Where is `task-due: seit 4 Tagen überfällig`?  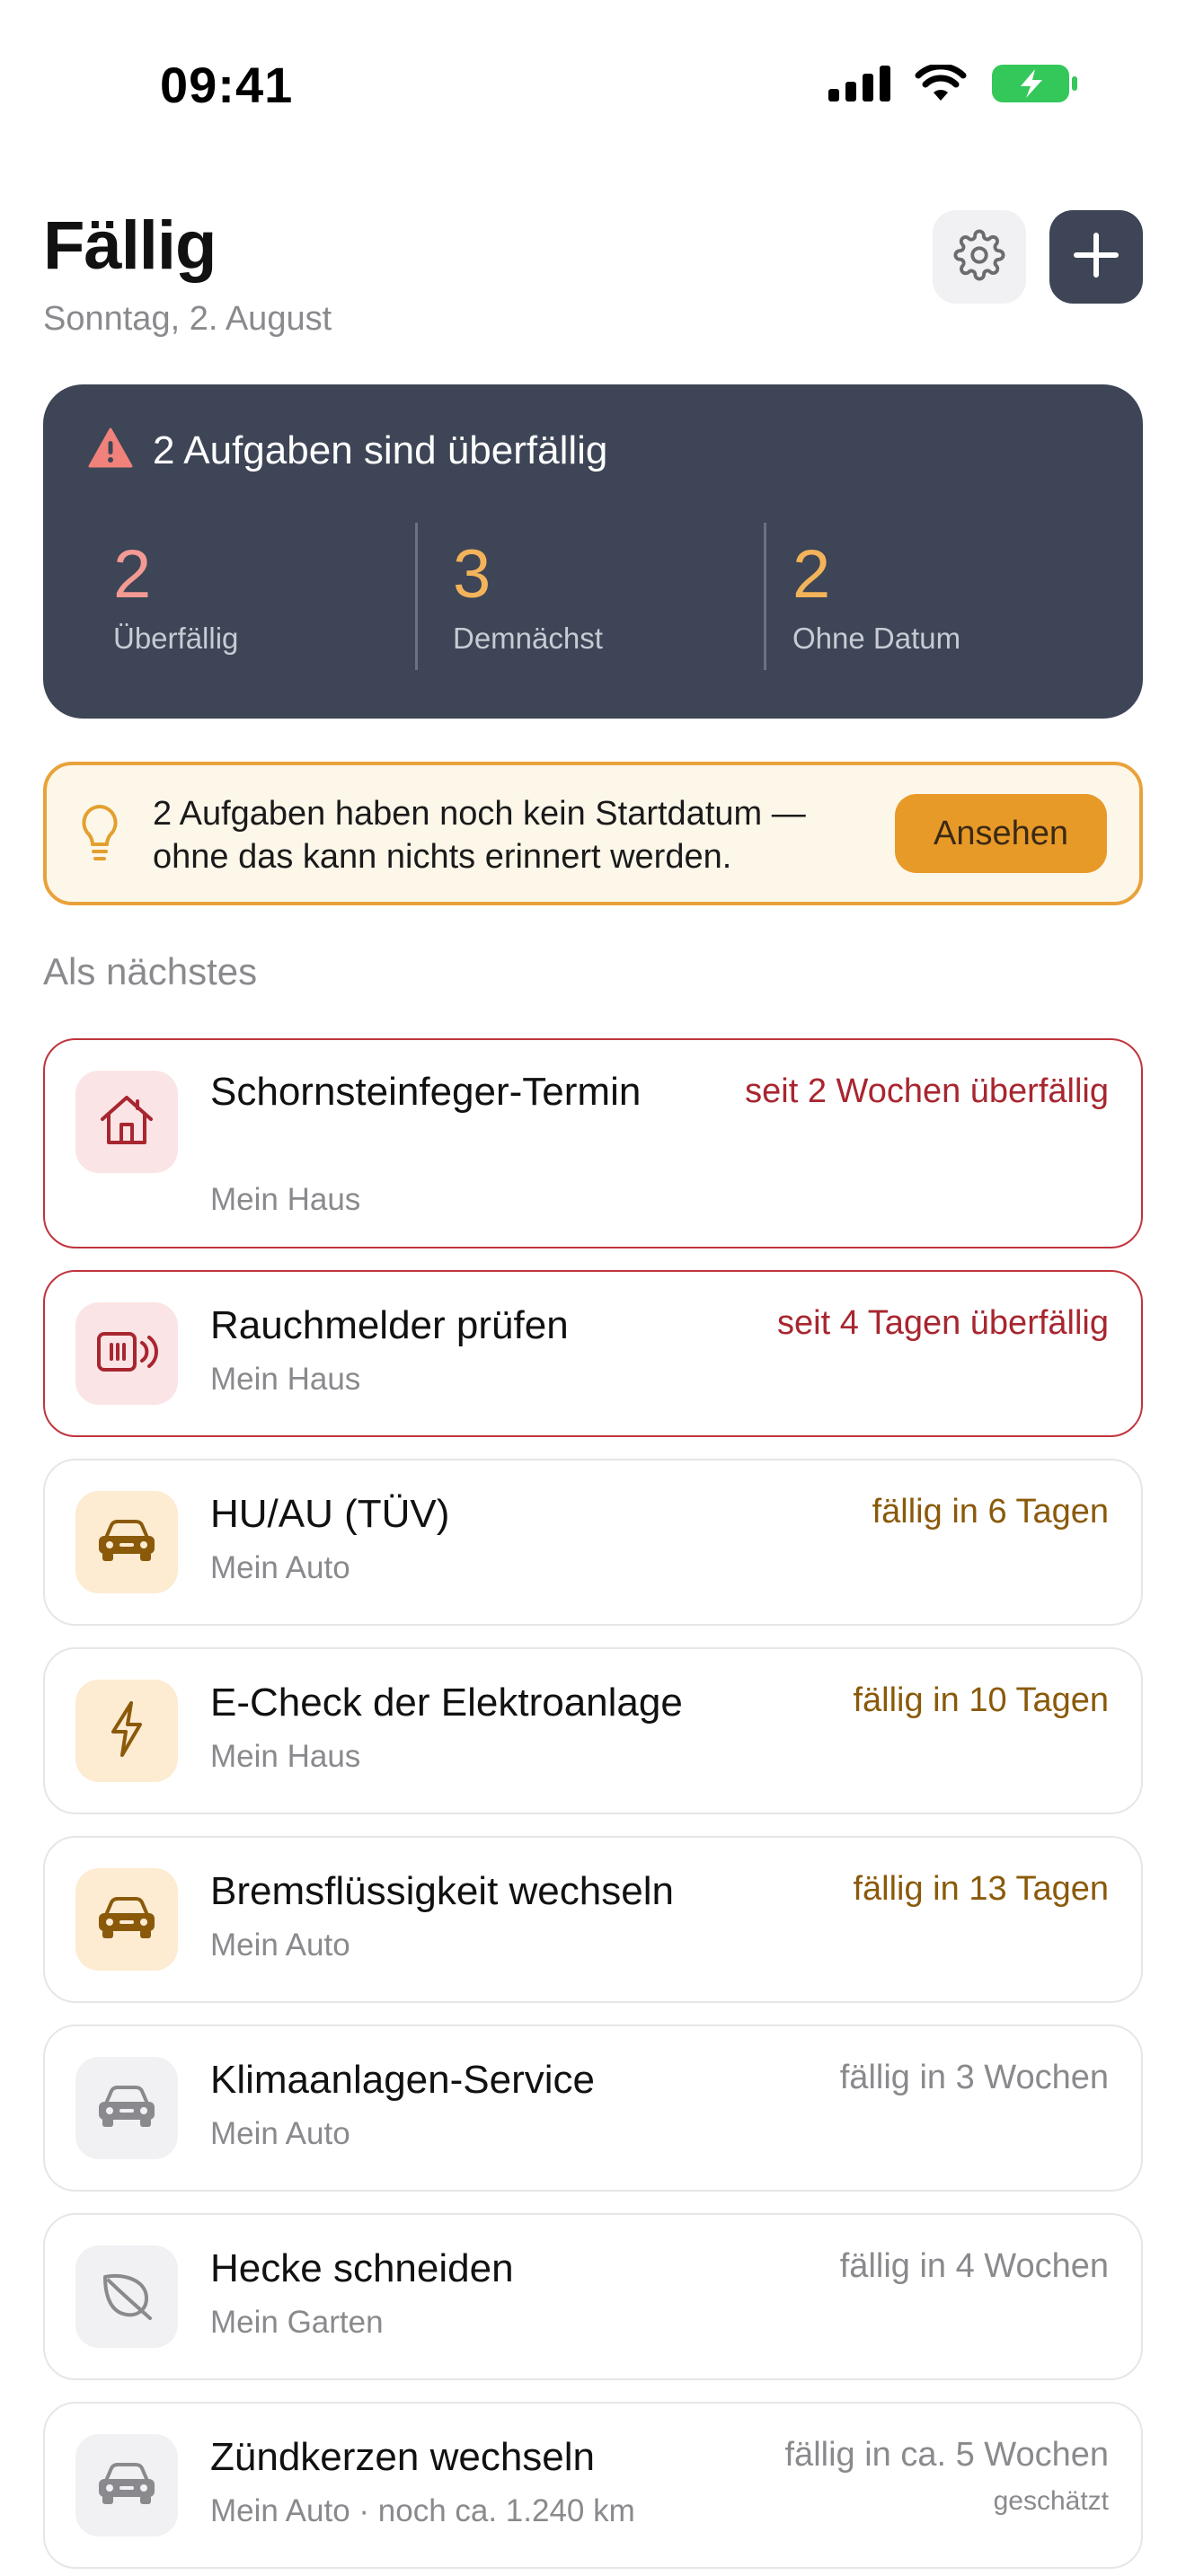
task-due: seit 4 Tagen überfällig is located at coordinates (943, 1323).